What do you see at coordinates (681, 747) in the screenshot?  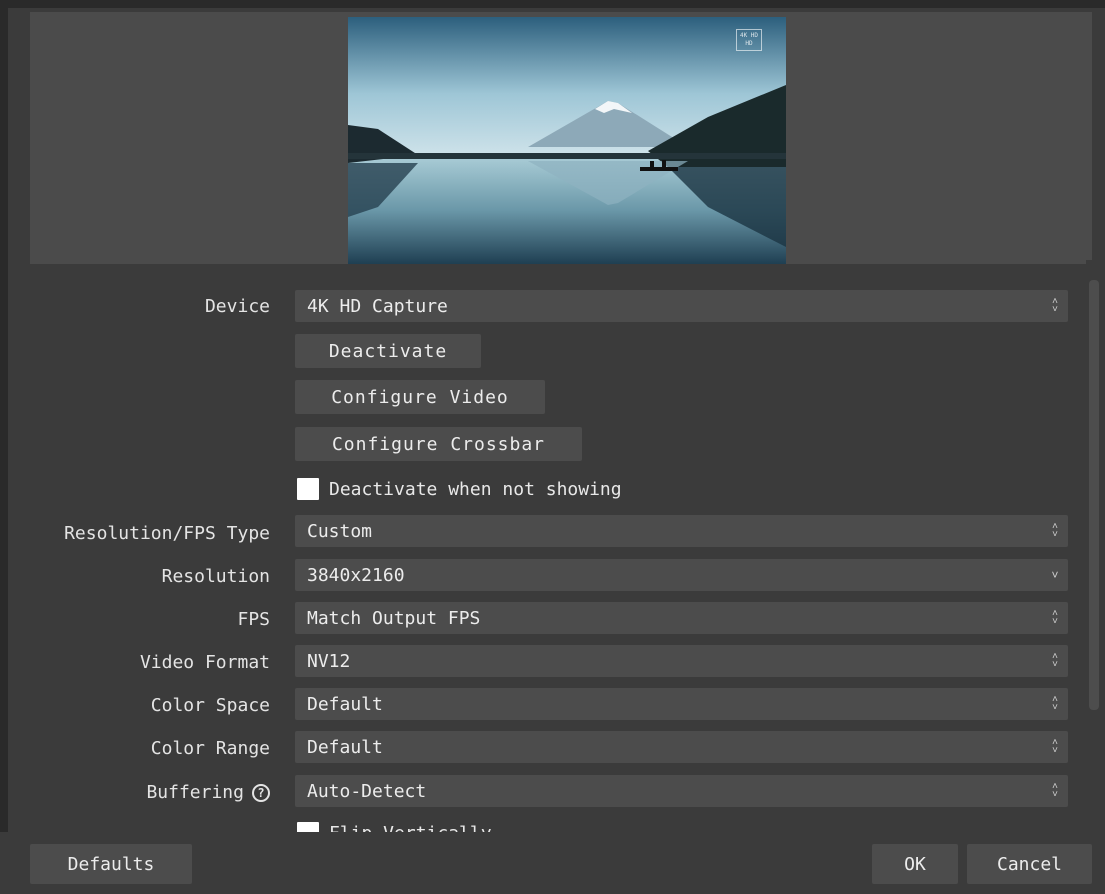 I see `color-range-select: Default ˄ ˅` at bounding box center [681, 747].